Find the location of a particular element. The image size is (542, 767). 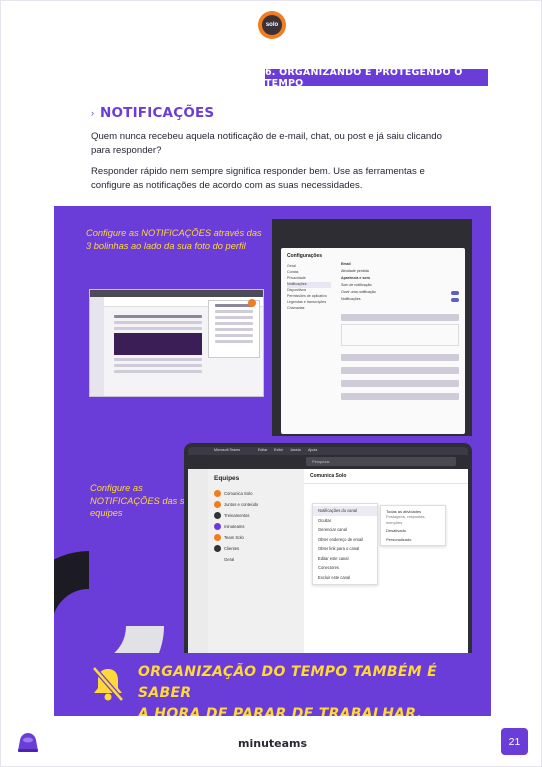

menu-help: Ajuda is located at coordinates (313, 450).